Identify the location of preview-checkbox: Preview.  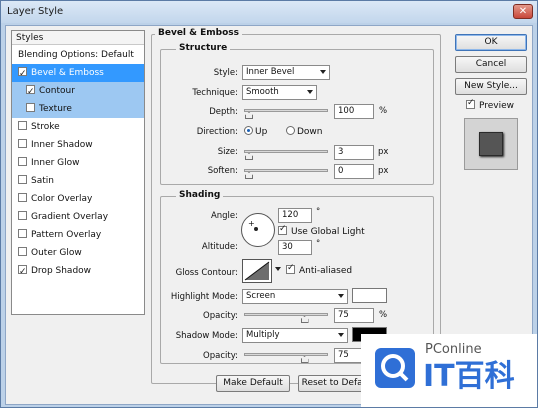
(490, 104).